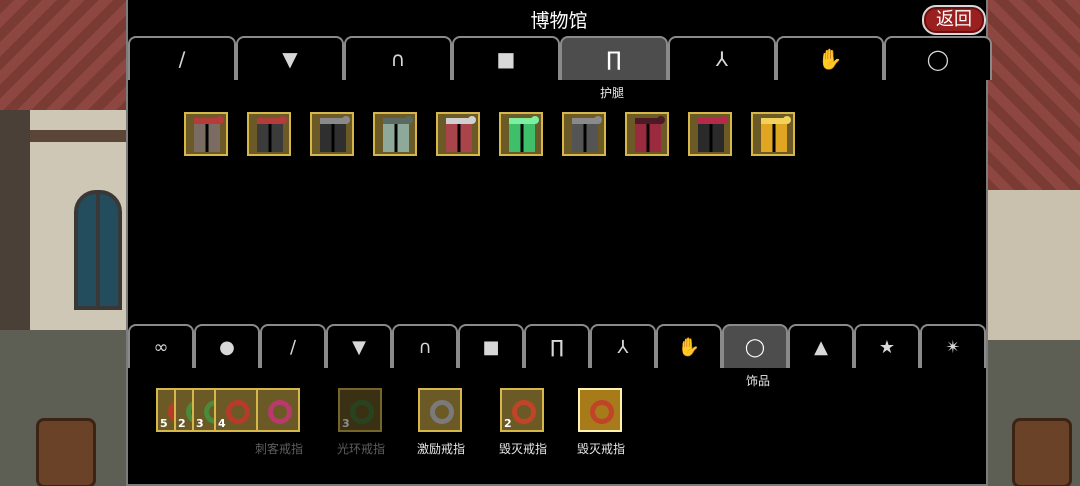  I want to click on tab-ring: ◯, so click(938, 58).